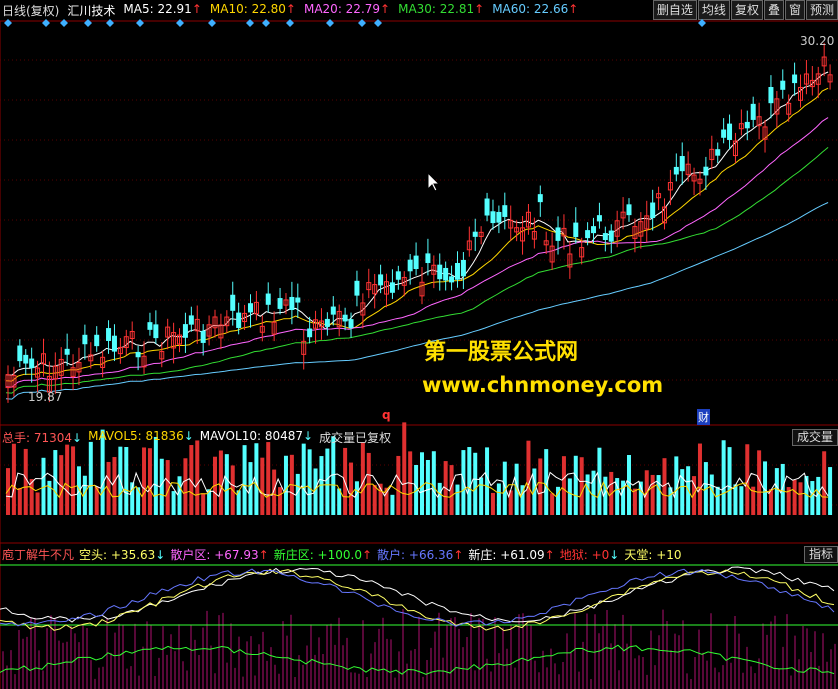 The image size is (838, 689). I want to click on finance-marker: 财, so click(703, 417).